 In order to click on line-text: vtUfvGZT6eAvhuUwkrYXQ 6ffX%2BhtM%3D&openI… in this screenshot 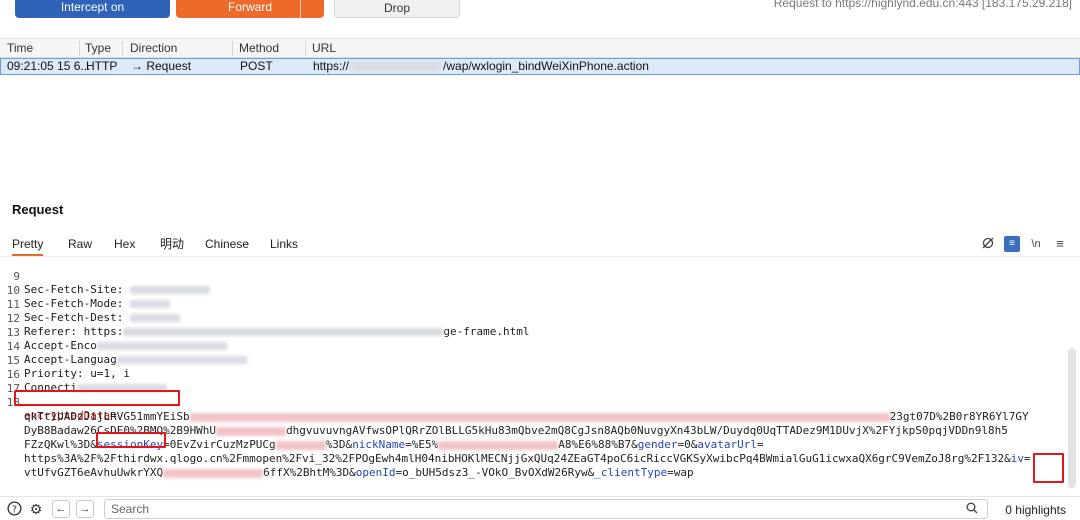, I will do `click(359, 472)`.